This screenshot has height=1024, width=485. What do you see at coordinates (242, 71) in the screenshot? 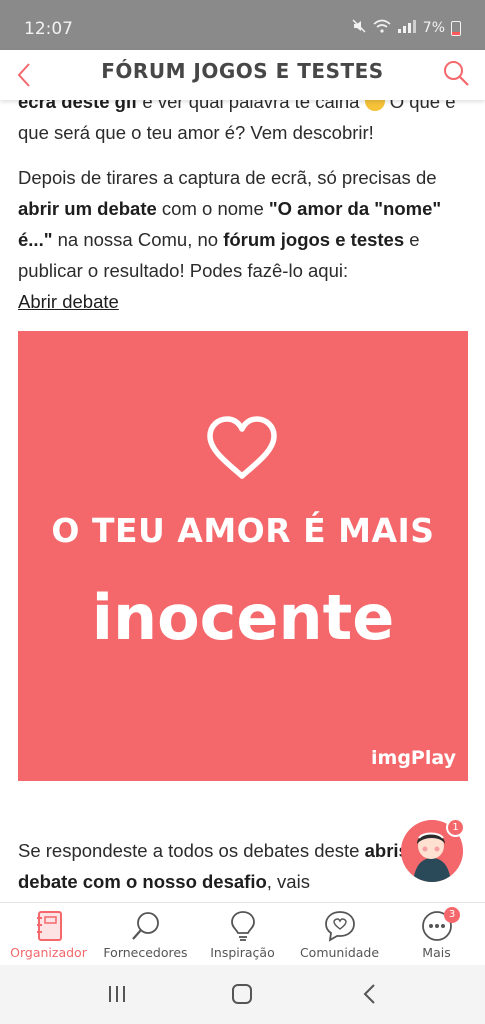
I see `page-title: FÓRUM JOGOS E TESTES` at bounding box center [242, 71].